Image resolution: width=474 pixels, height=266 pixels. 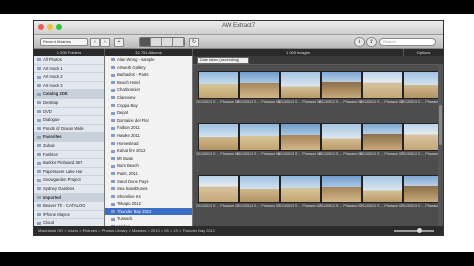 I want to click on fullscreen-view-icon, so click(x=178, y=42).